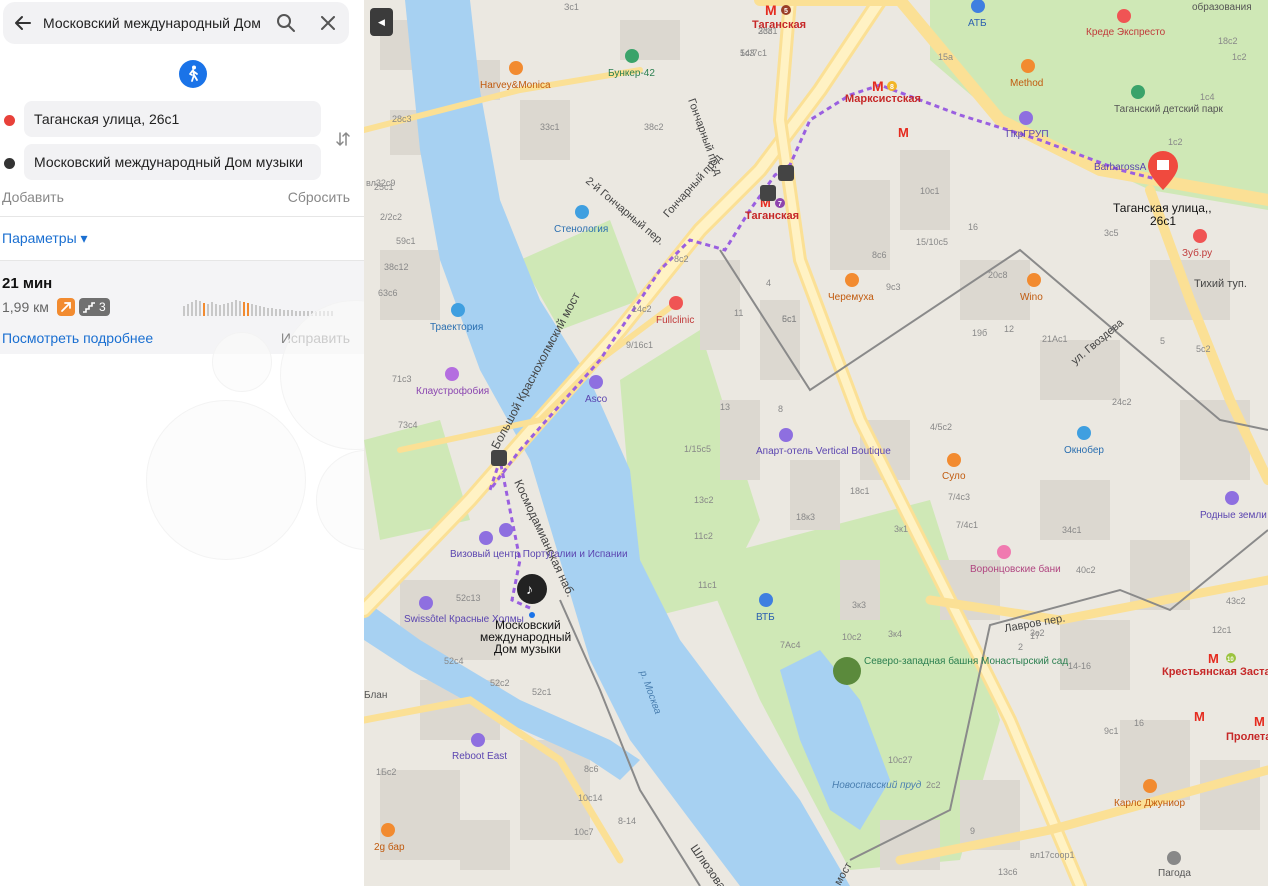  Describe the element at coordinates (1009, 329) in the screenshot. I see `building-number: 12` at that location.